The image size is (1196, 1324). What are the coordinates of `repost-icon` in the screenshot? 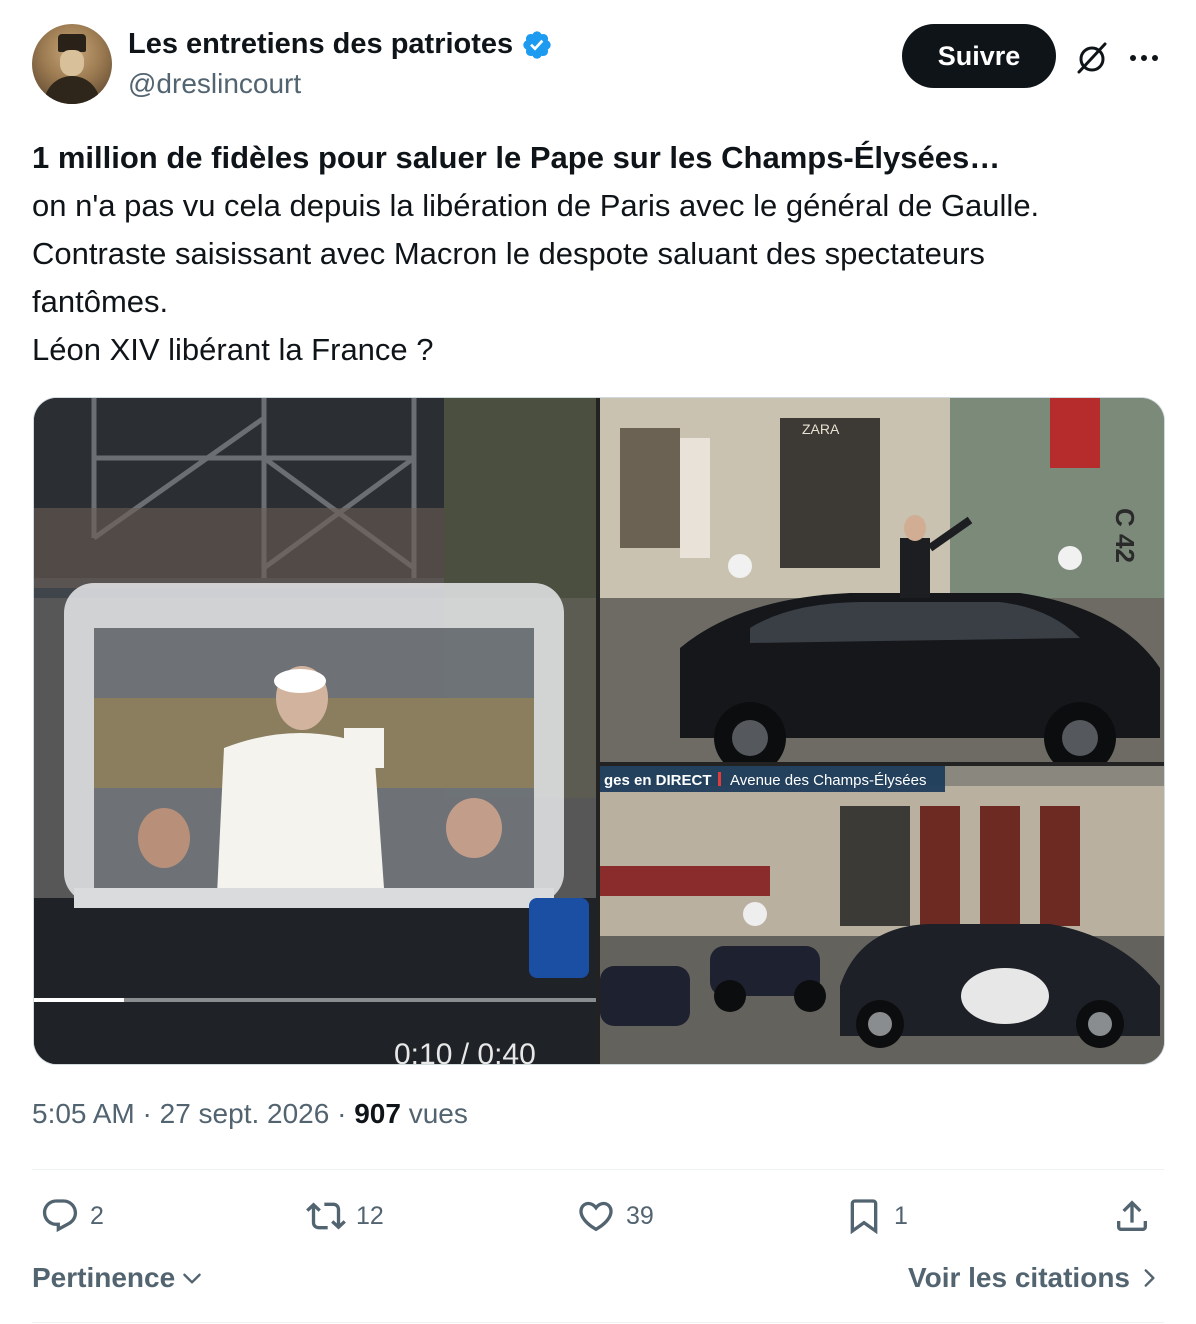 It's located at (326, 1216).